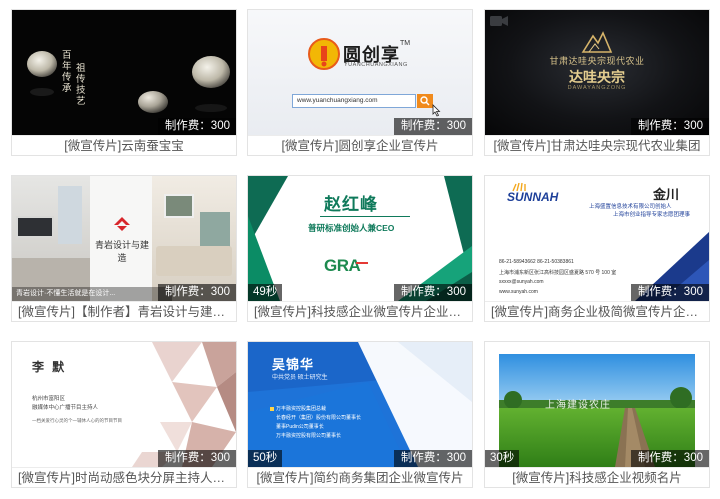  I want to click on video-thumbnail: 青岩设计与建造 青岩设计·不懂生活就是在设计... 制作费：300, so click(124, 238).